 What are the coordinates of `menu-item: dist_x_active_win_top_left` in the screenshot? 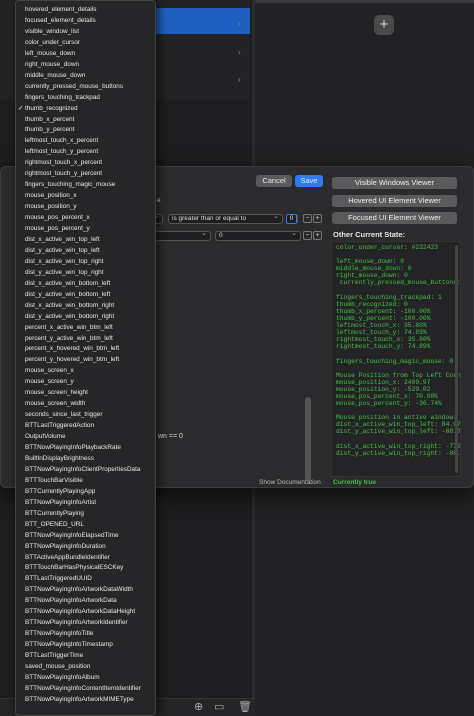 It's located at (85, 239).